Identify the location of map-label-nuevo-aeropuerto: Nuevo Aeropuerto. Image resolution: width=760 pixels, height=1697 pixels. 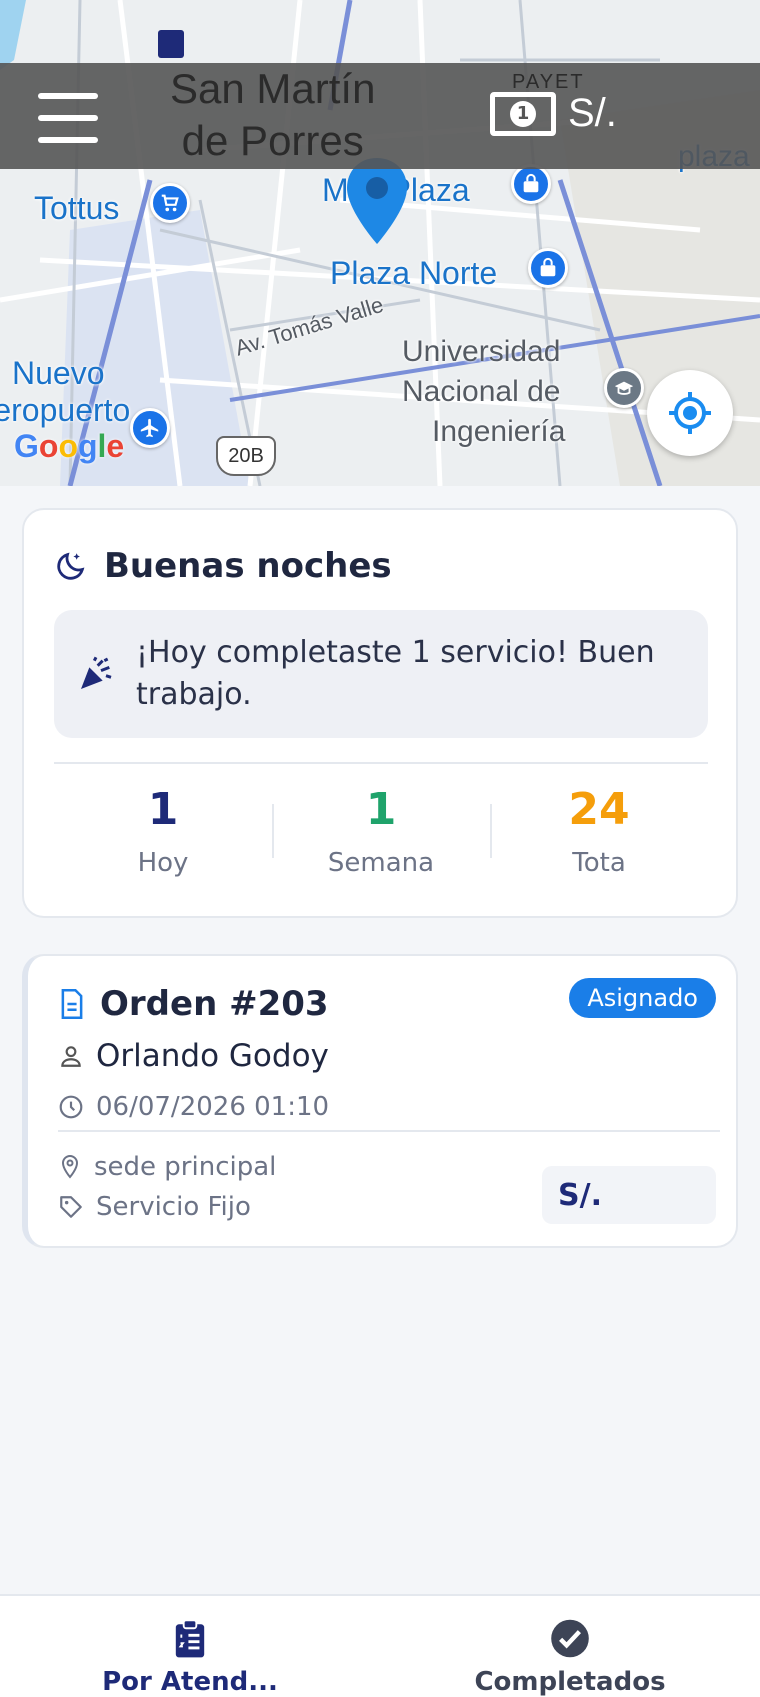
(65, 391).